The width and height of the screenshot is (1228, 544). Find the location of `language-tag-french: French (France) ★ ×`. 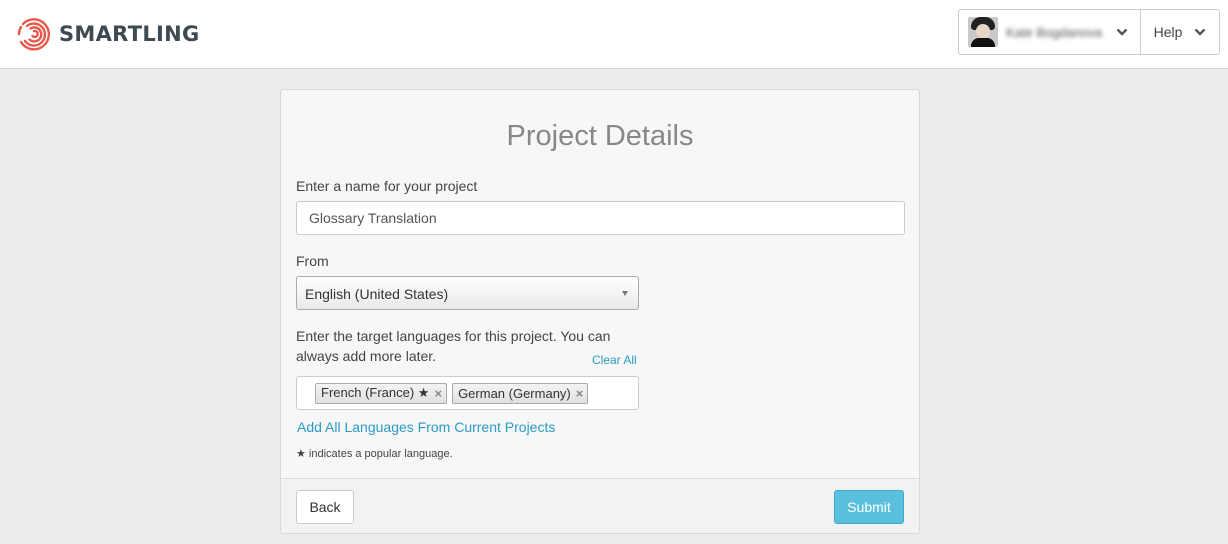

language-tag-french: French (France) ★ × is located at coordinates (381, 393).